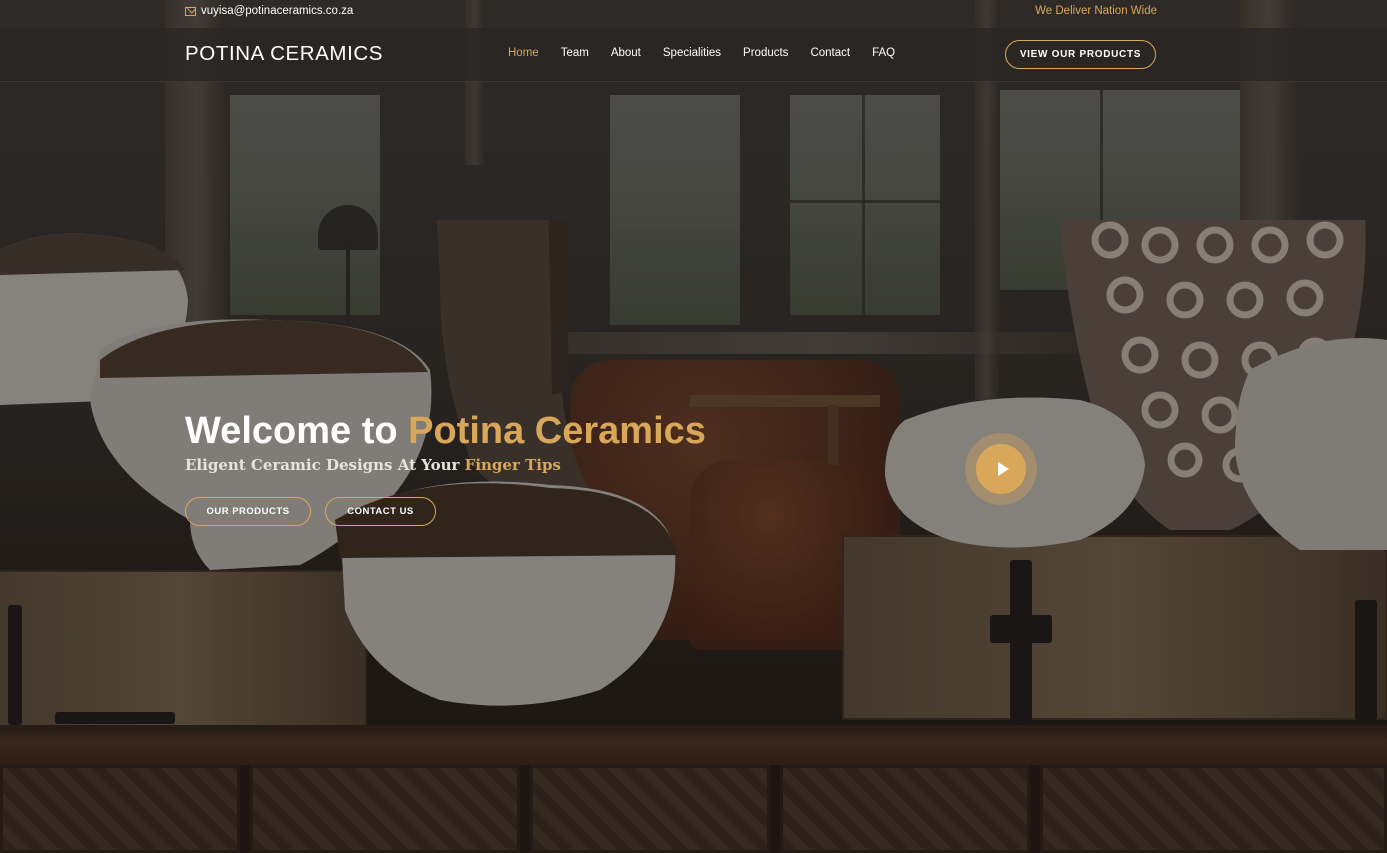 The width and height of the screenshot is (1387, 853). I want to click on site-logo: POTINA CERAMICS, so click(284, 54).